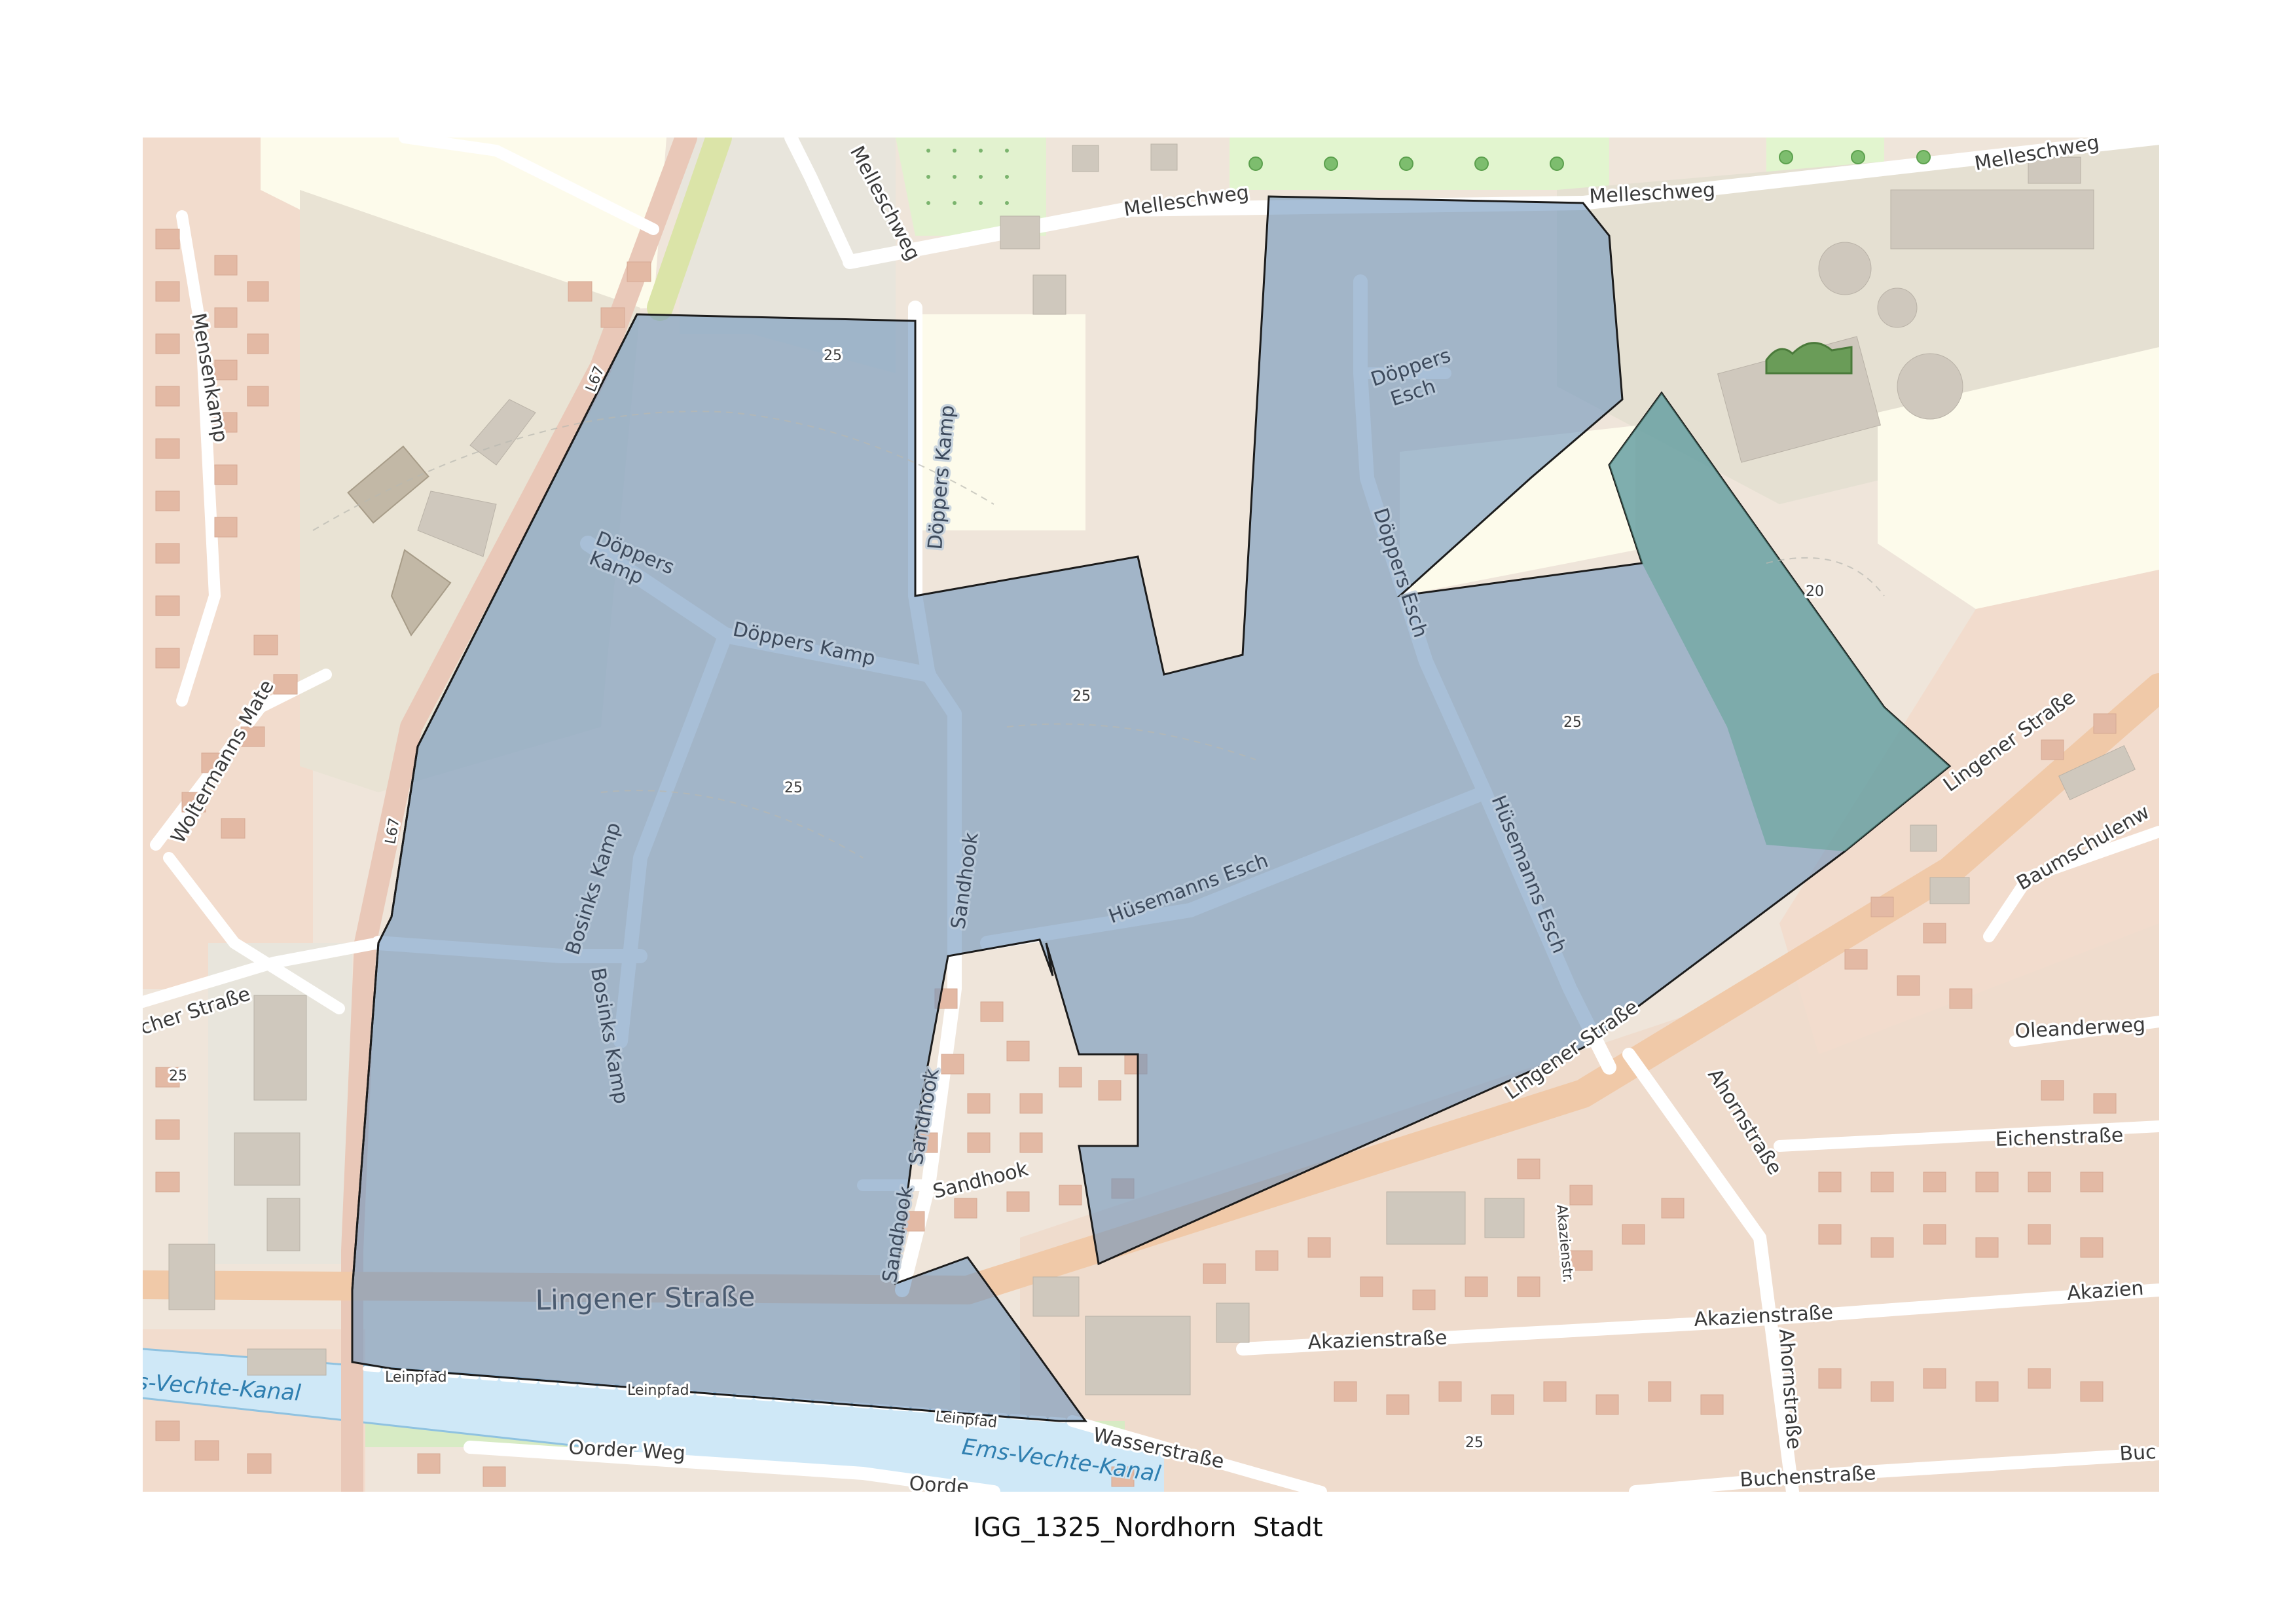 The width and height of the screenshot is (2296, 1624). Describe the element at coordinates (658, 1390) in the screenshot. I see `label-leinpfad-2: Leinpfad` at that location.